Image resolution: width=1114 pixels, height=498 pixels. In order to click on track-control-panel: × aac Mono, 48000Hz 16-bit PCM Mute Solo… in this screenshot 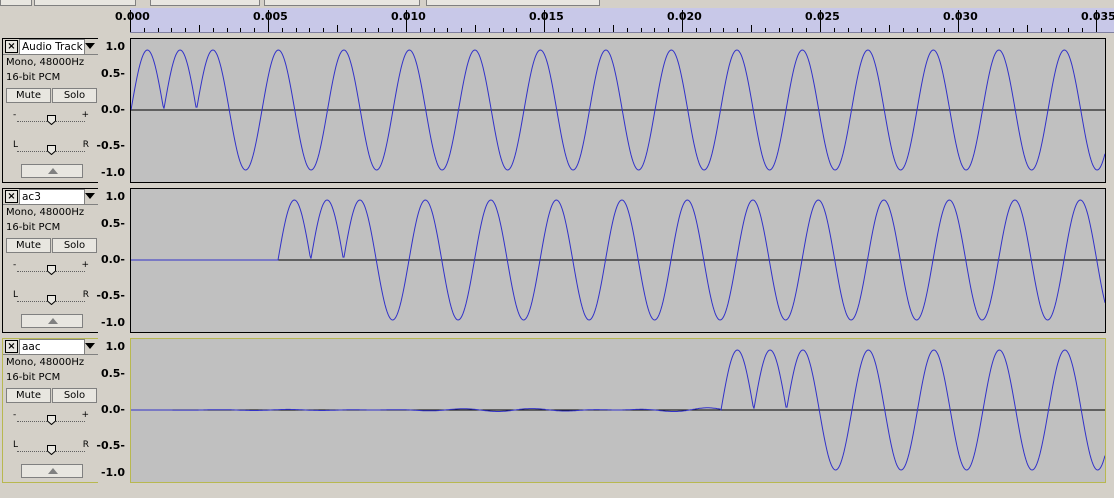, I will do `click(50, 410)`.